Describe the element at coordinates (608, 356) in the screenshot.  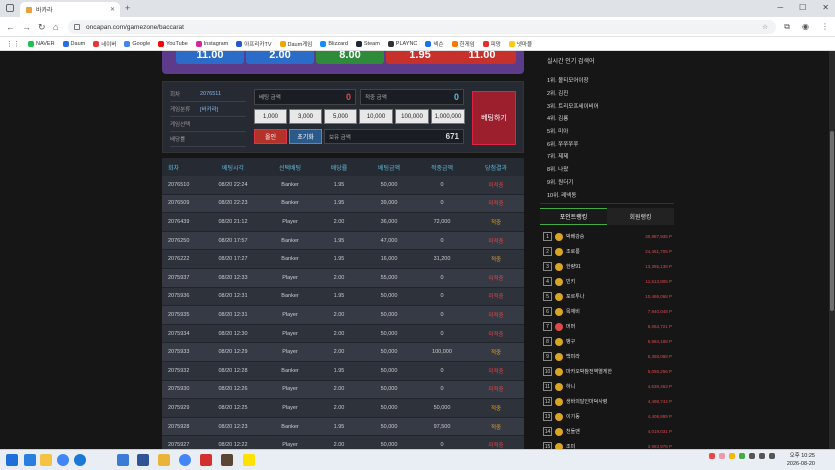
I see `ranking-item: 9 백미라 5,368,088 P` at that location.